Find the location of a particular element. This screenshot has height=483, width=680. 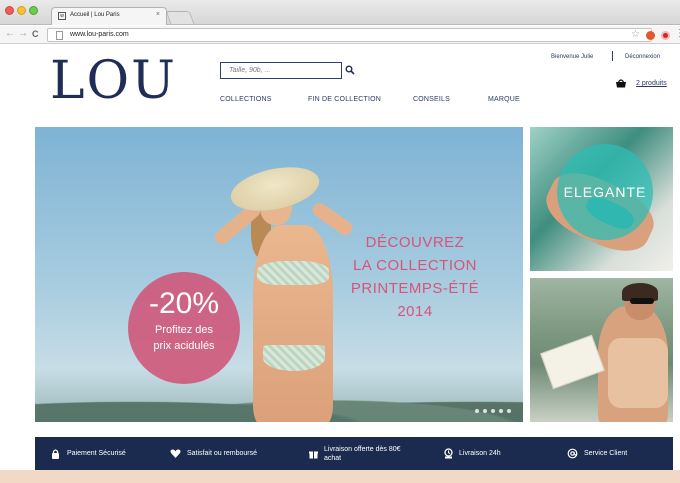

promo-badge: -20% Profitez des prix acidulés is located at coordinates (184, 328).